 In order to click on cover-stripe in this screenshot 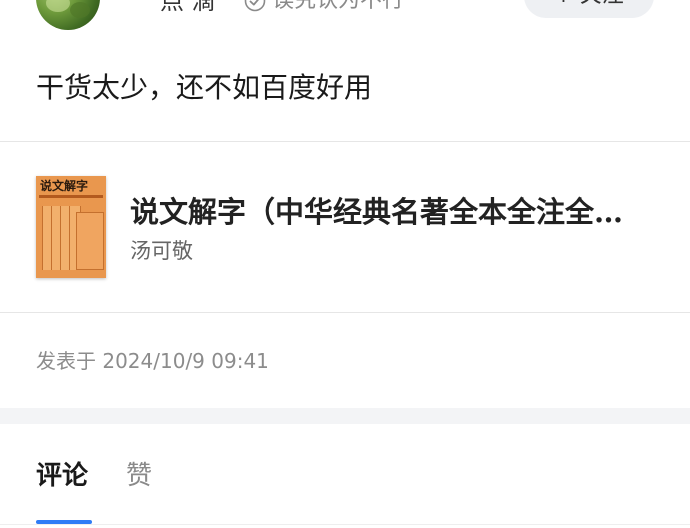, I will do `click(71, 196)`.